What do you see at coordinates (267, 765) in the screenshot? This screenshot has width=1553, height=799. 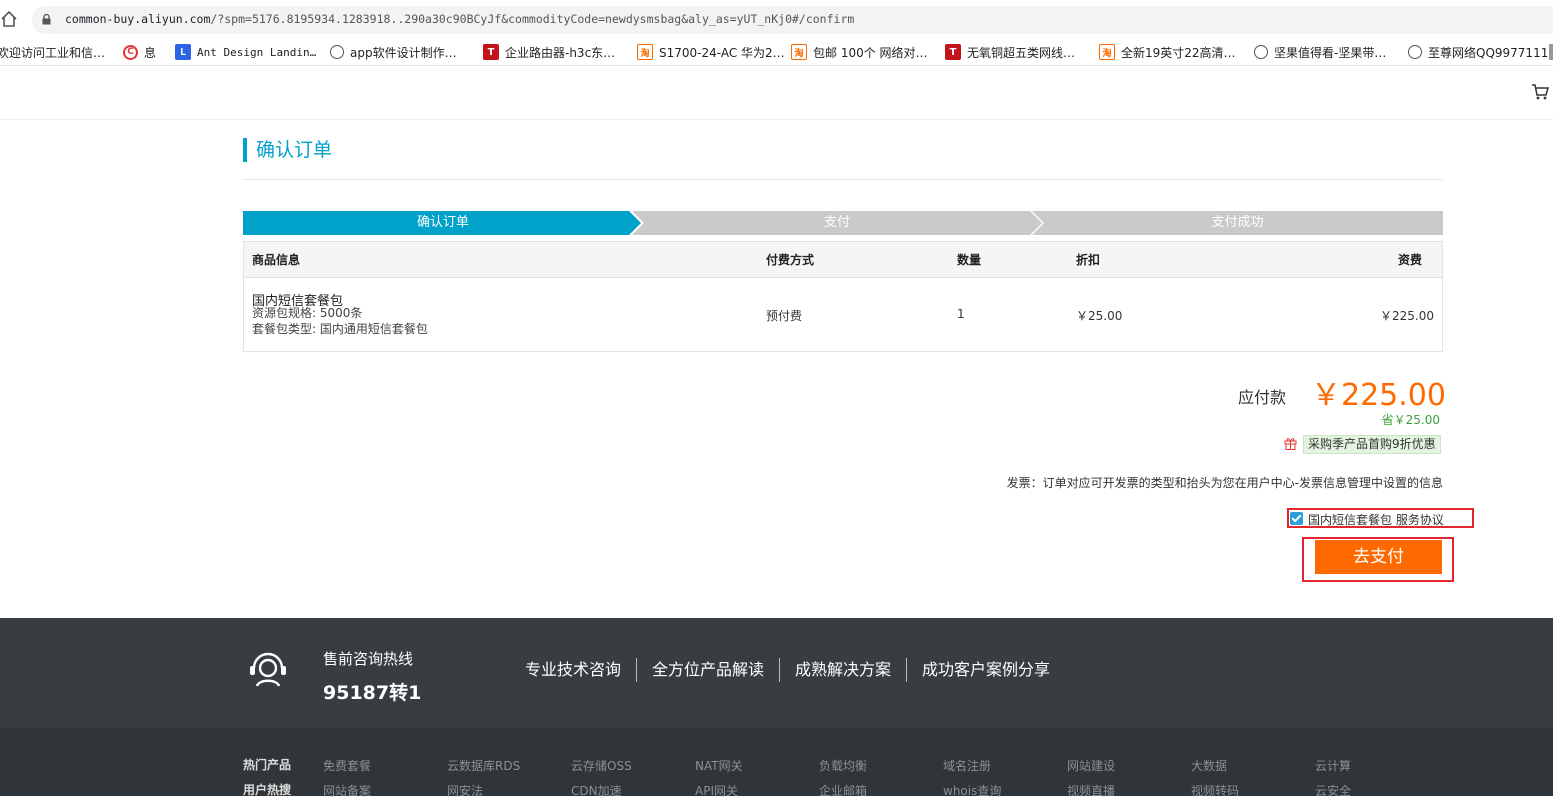 I see `footer-row-heading: 热门产品` at bounding box center [267, 765].